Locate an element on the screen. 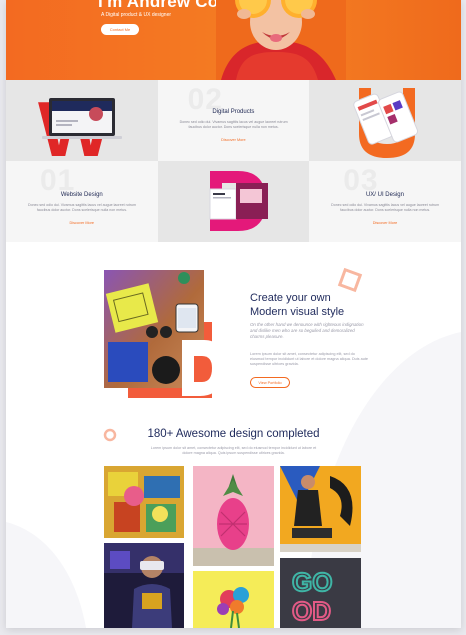  feature-title-line2: Modern visual style is located at coordinates (297, 312).